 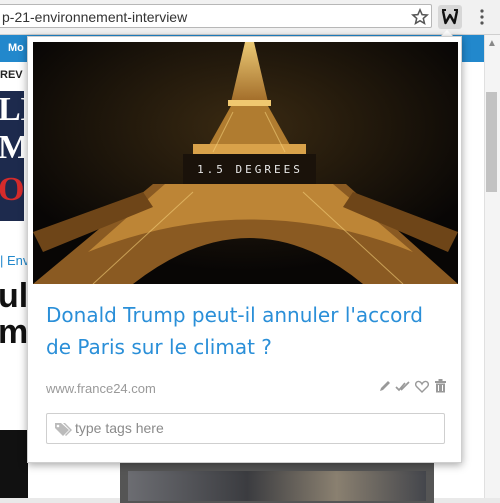 I want to click on delete-trash-icon, so click(x=440, y=386).